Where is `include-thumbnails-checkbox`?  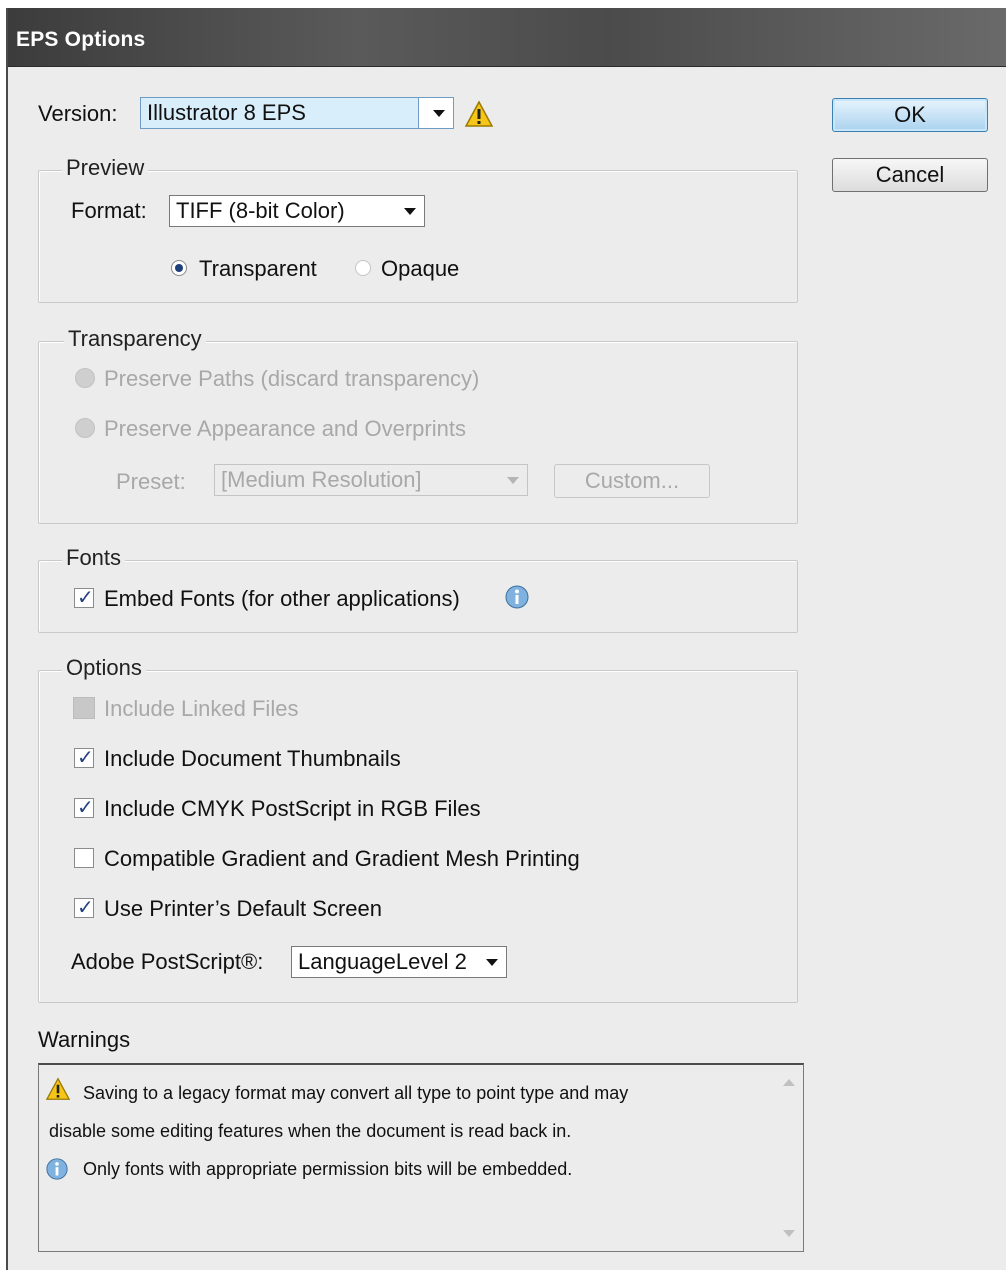
include-thumbnails-checkbox is located at coordinates (84, 757).